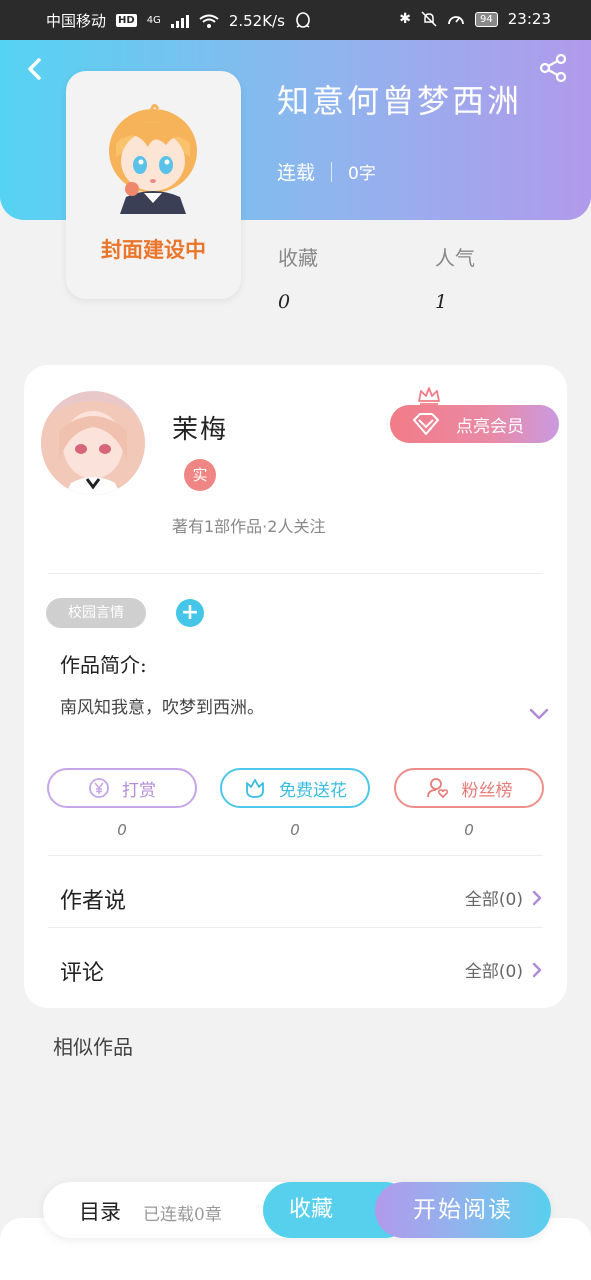 The height and width of the screenshot is (1280, 591). I want to click on genre-tag: 校园言情, so click(96, 613).